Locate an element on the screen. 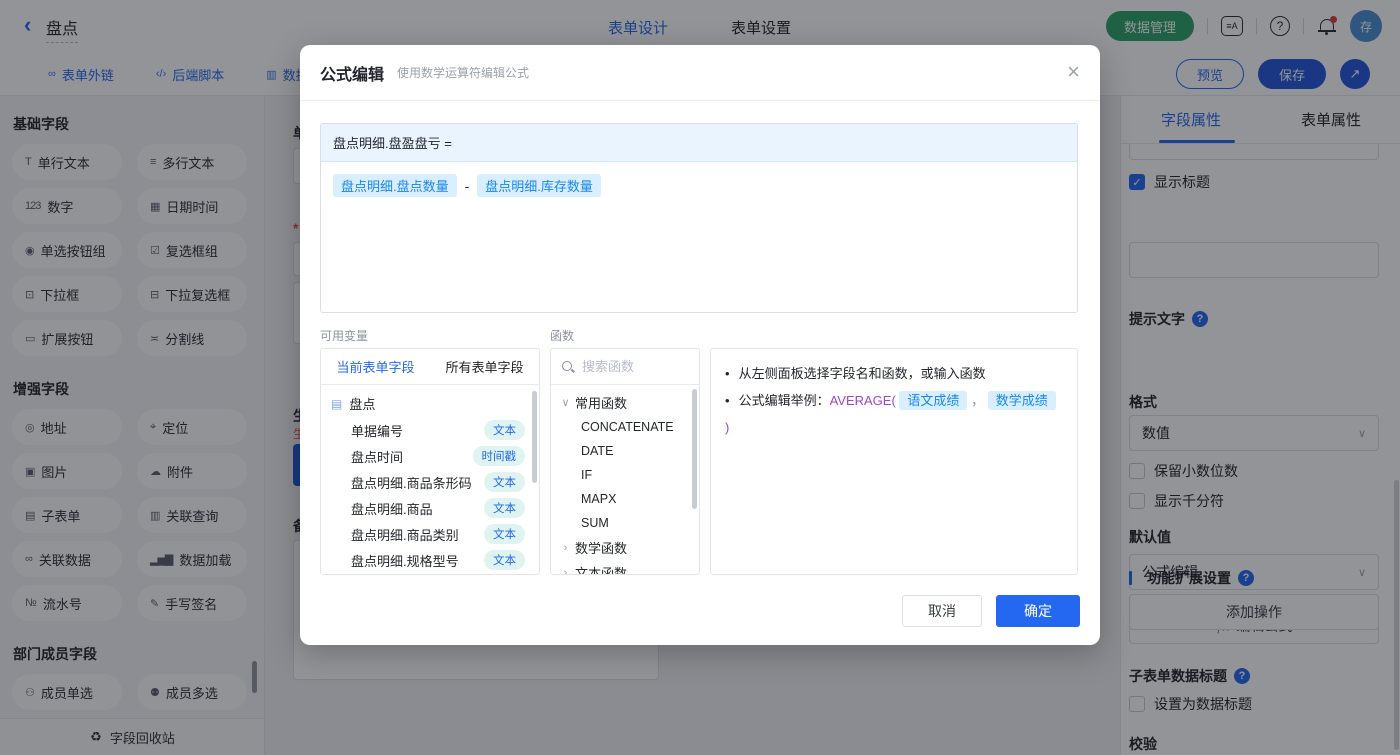  tab-all-form-fields: 所有表单字段 is located at coordinates (484, 366).